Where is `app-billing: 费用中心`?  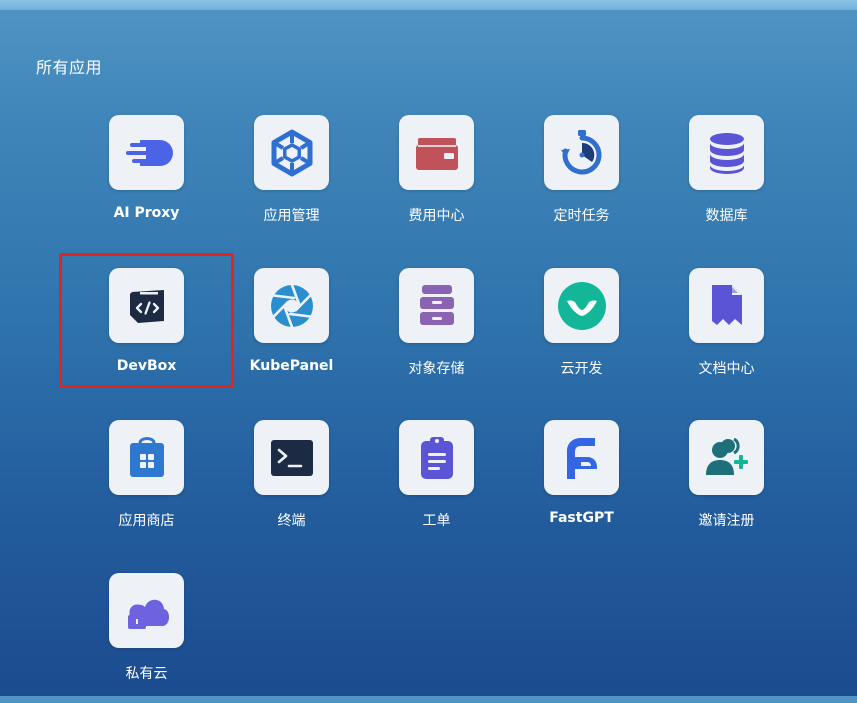 app-billing: 费用中心 is located at coordinates (433, 180).